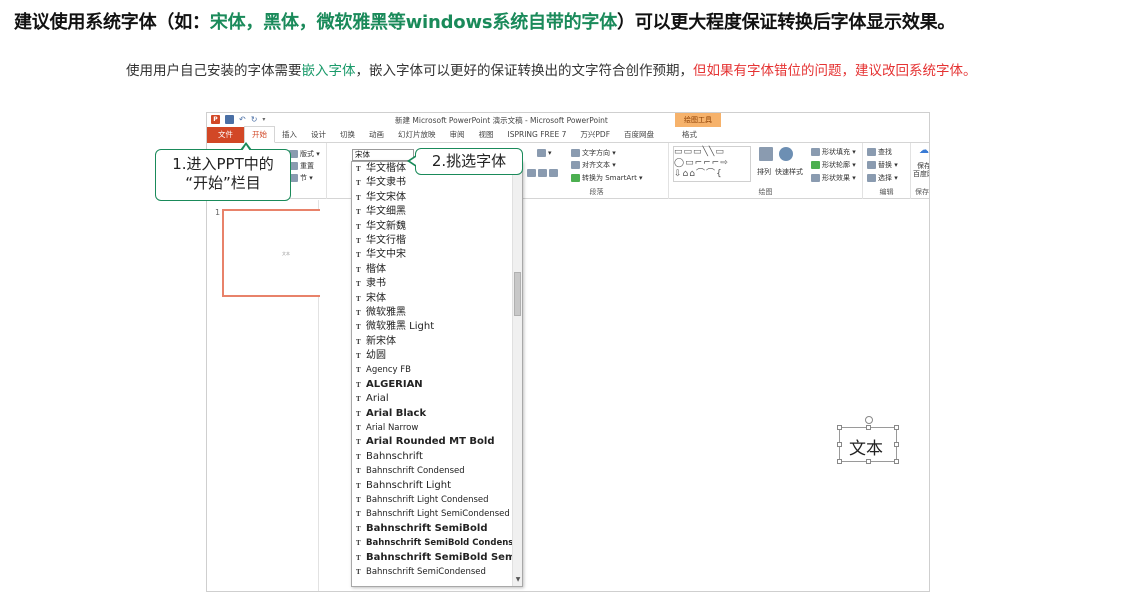 The width and height of the screenshot is (1136, 599). What do you see at coordinates (437, 486) in the screenshot?
I see `font-list-item: T Bahnschrift Light` at bounding box center [437, 486].